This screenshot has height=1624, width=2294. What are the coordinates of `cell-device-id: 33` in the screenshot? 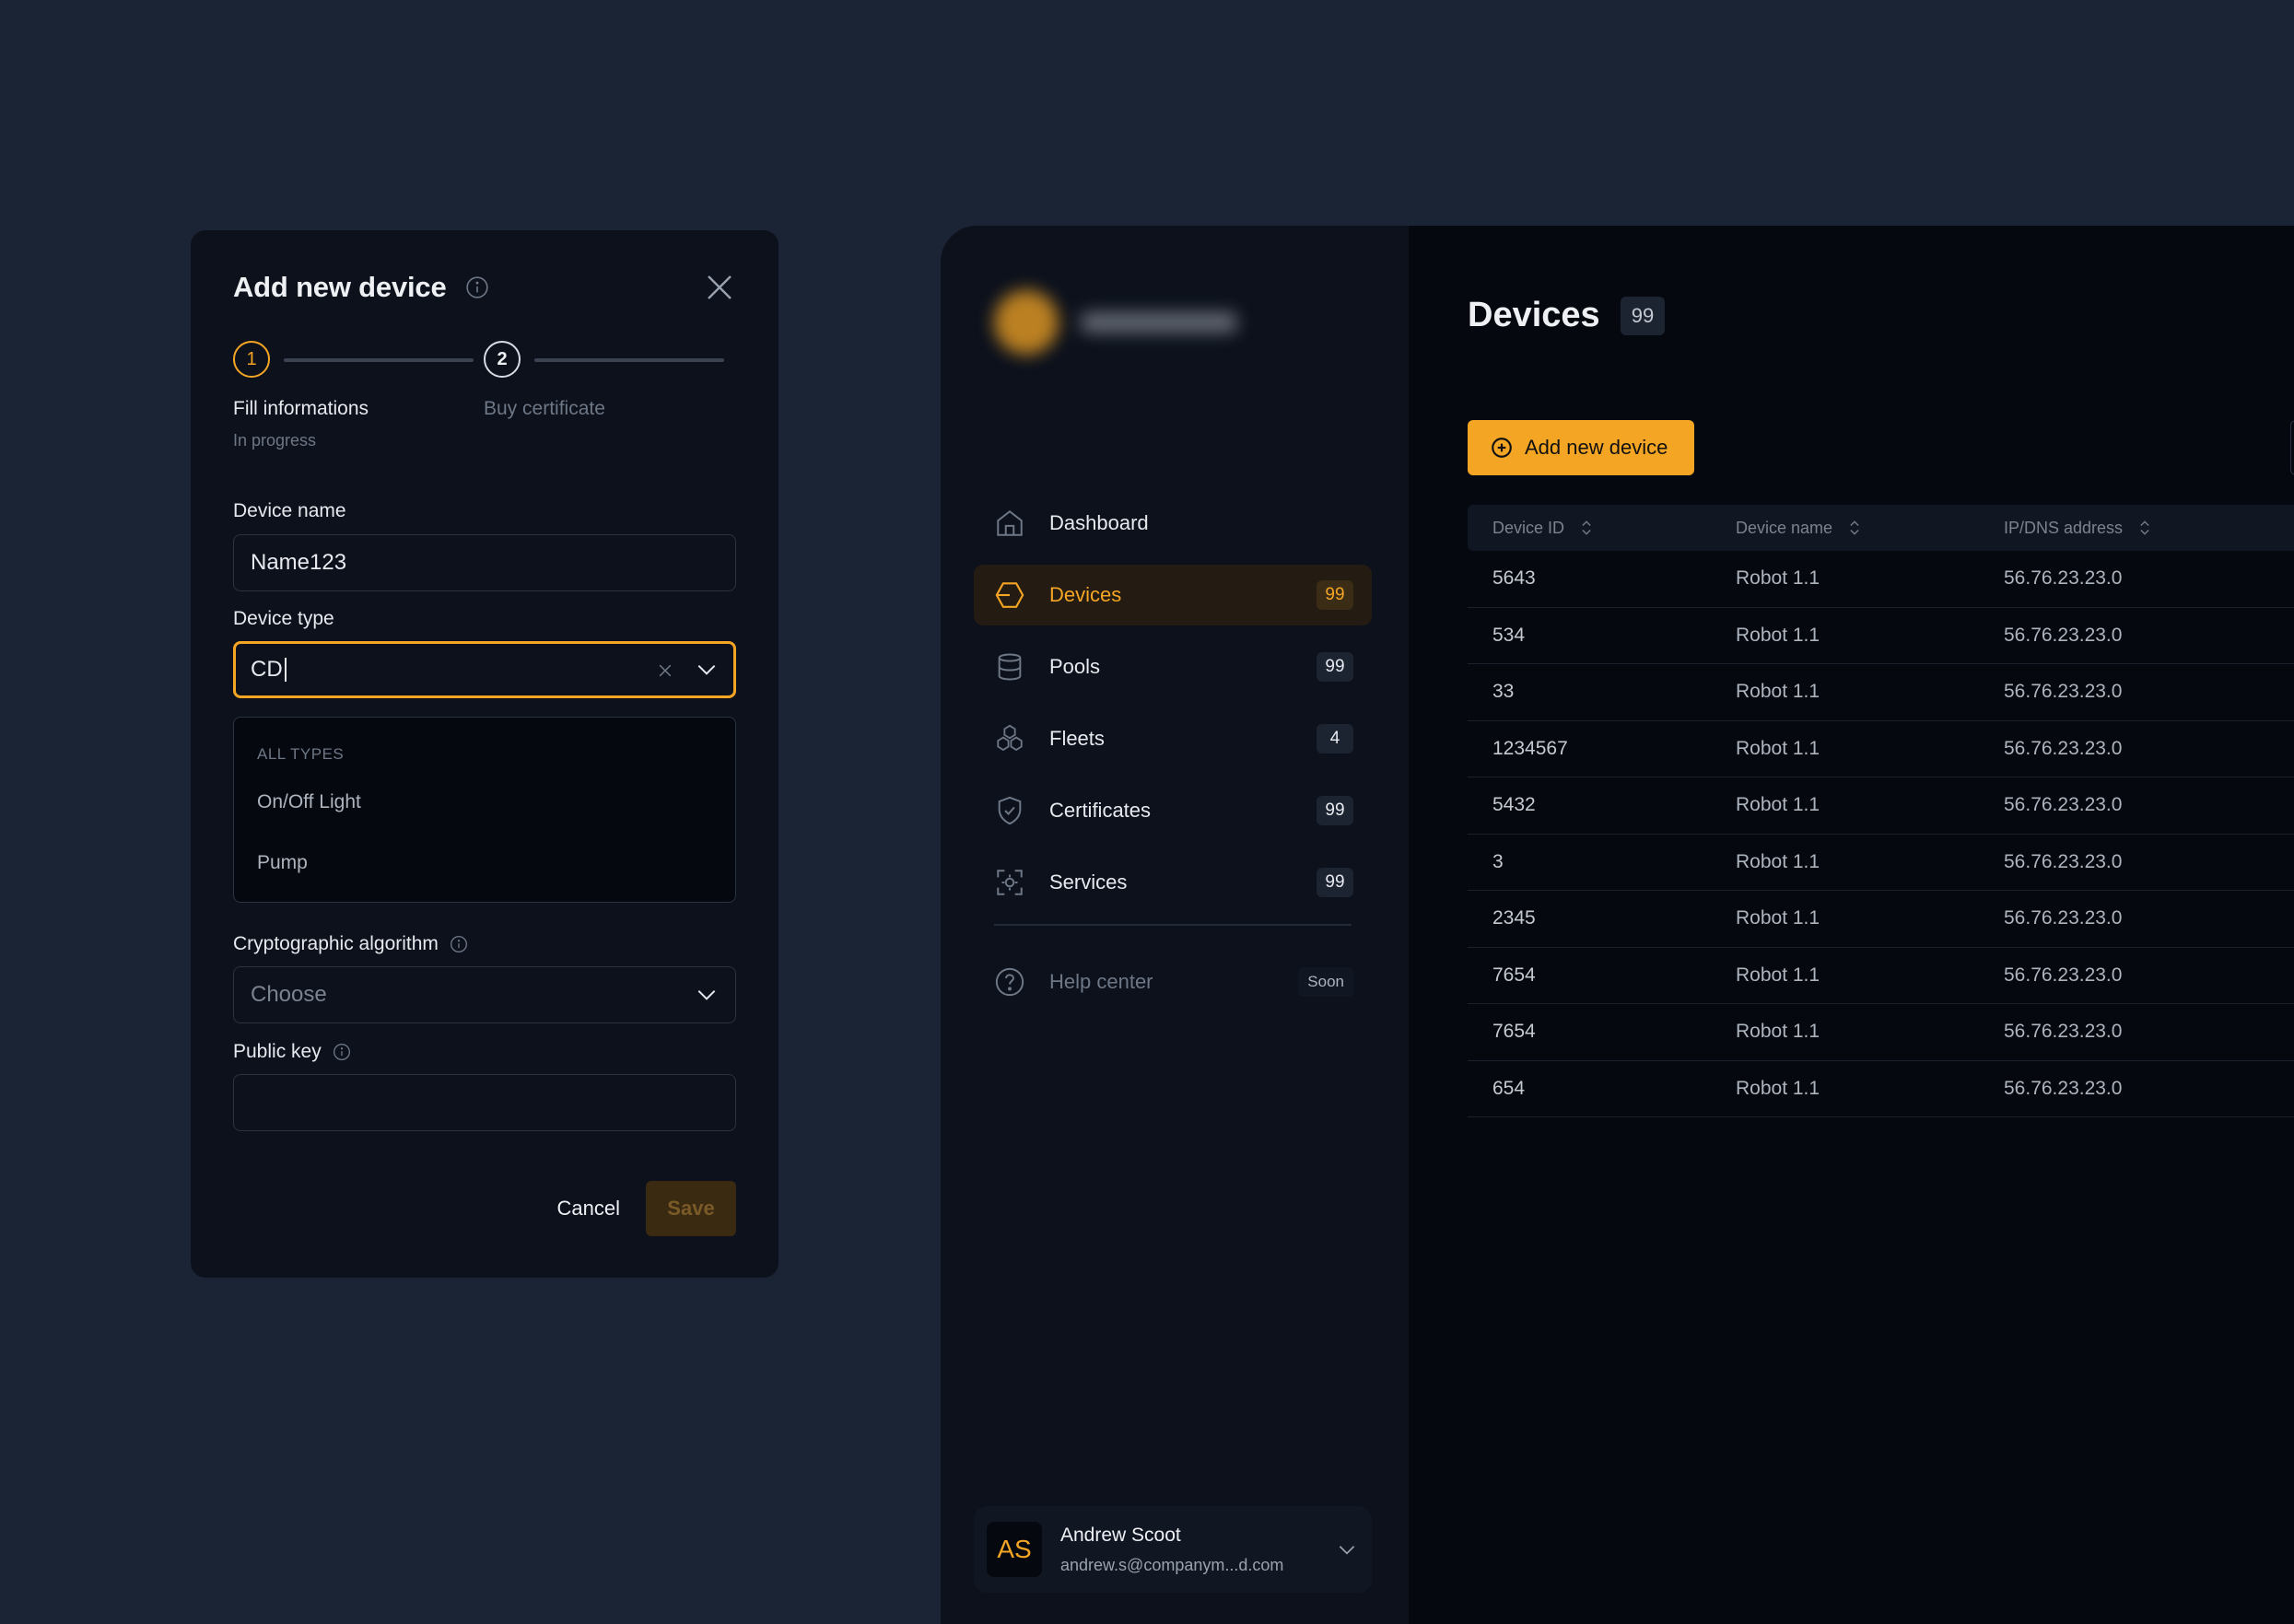 It's located at (1503, 692).